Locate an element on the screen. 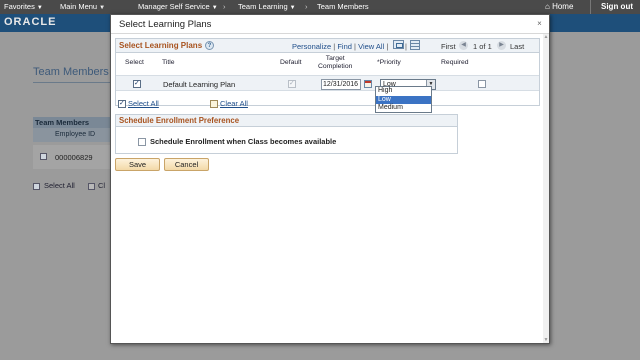 This screenshot has width=640, height=360. section-header: Schedule Enrollment Preference is located at coordinates (286, 121).